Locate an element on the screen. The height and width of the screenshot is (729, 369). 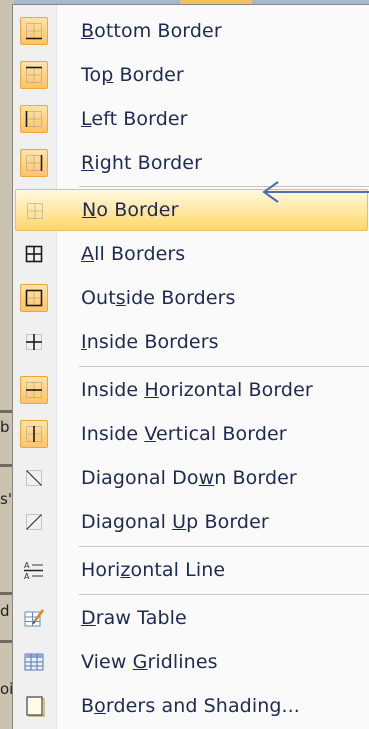
menu-item-label: Inside Borders is located at coordinates (150, 342).